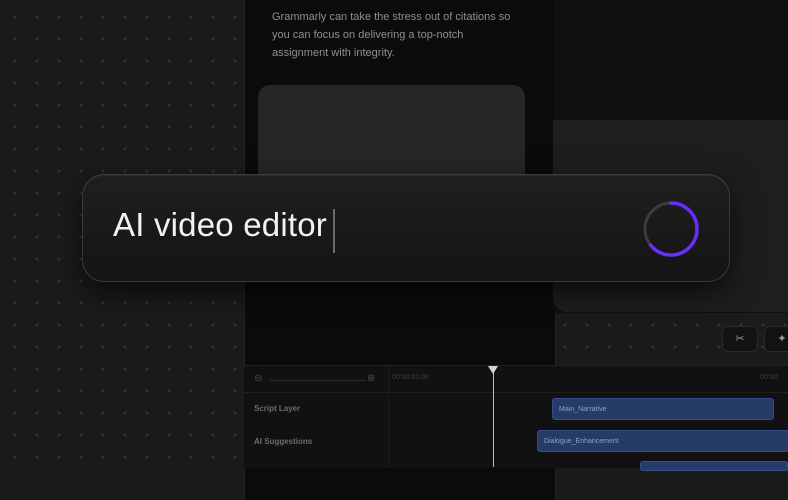  What do you see at coordinates (493, 370) in the screenshot?
I see `playhead-handle-icon` at bounding box center [493, 370].